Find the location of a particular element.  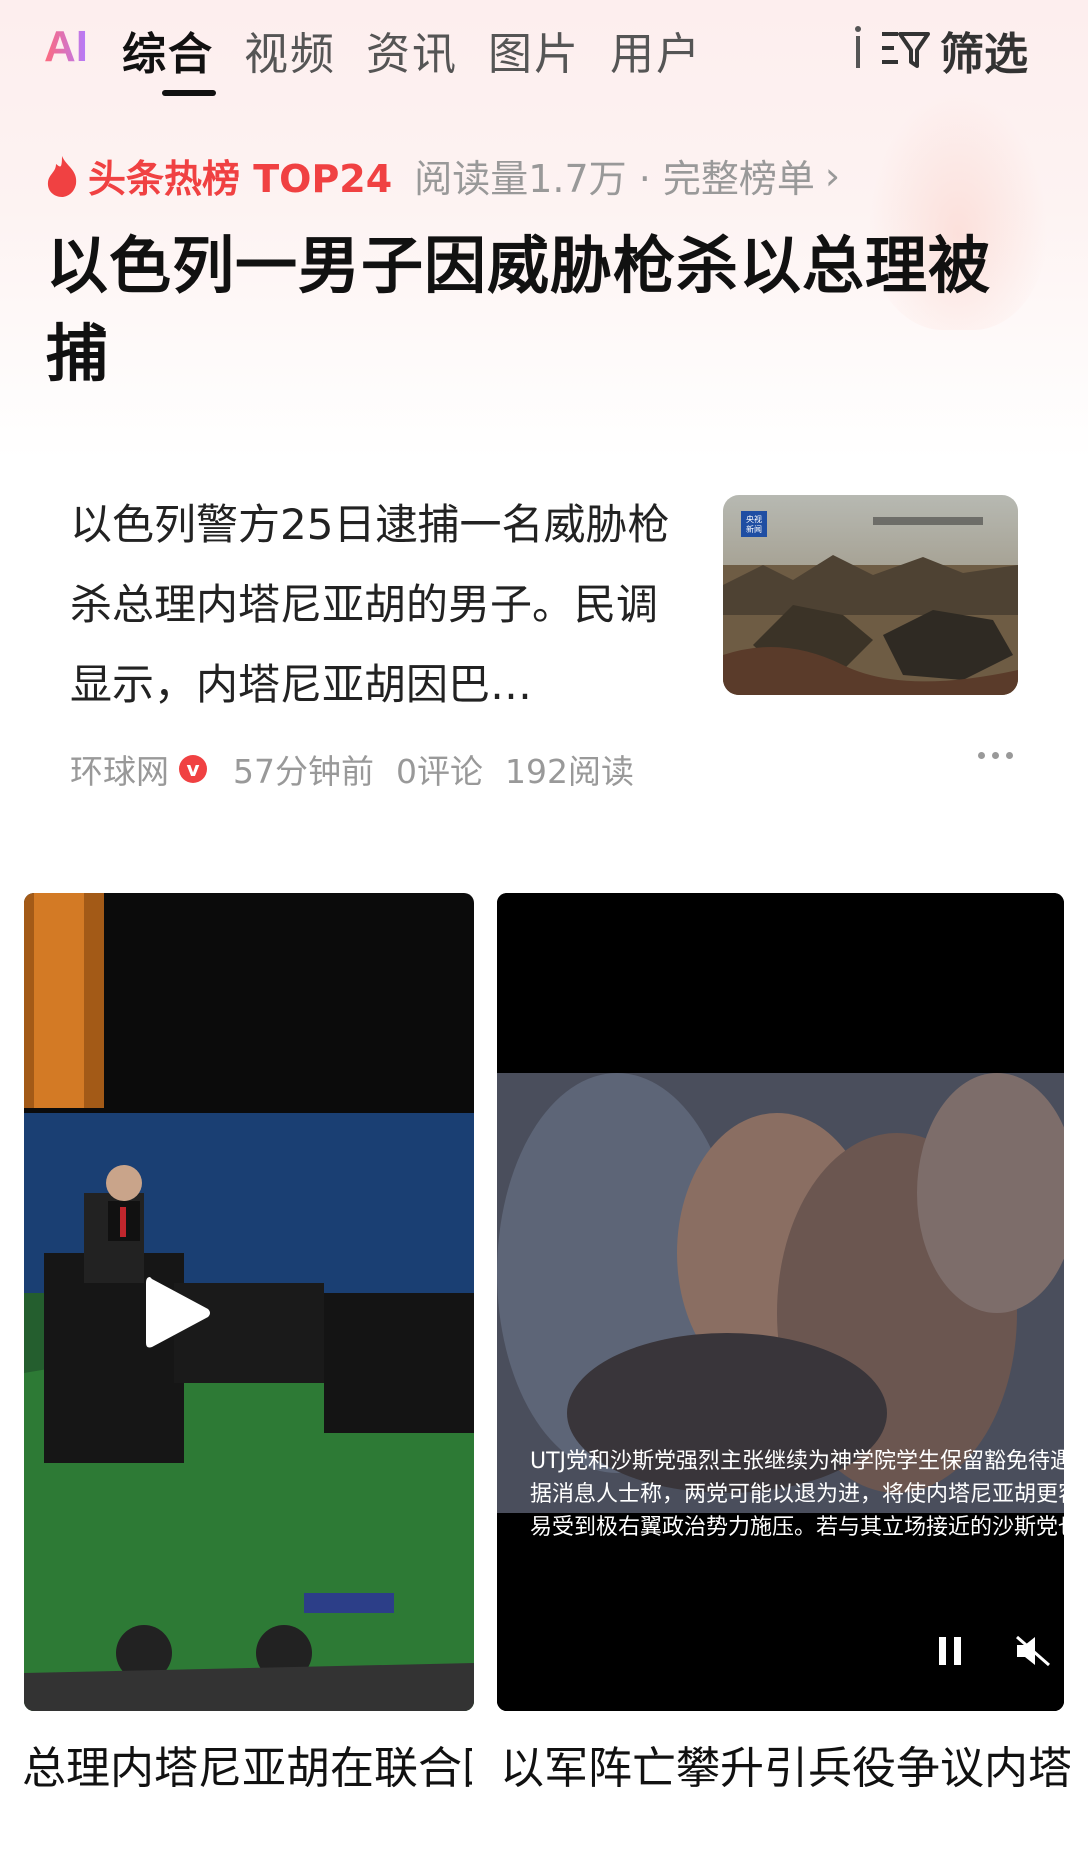

svg-text: 央视 is located at coordinates (754, 519).